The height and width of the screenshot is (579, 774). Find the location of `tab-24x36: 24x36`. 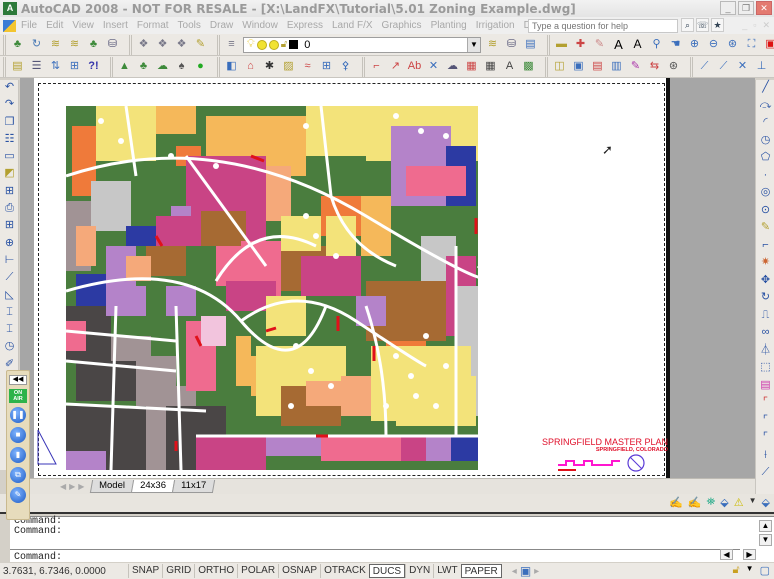

tab-24x36: 24x36 is located at coordinates (153, 486).